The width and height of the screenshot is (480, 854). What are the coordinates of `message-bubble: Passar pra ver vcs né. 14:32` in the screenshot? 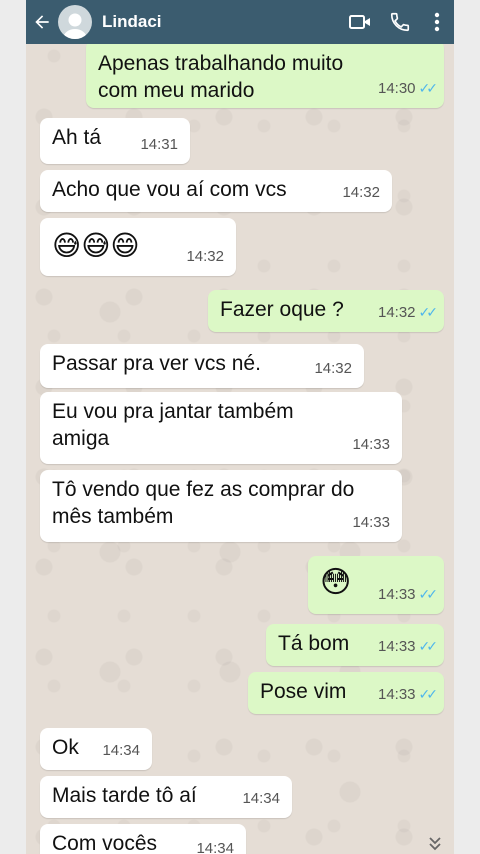 It's located at (202, 366).